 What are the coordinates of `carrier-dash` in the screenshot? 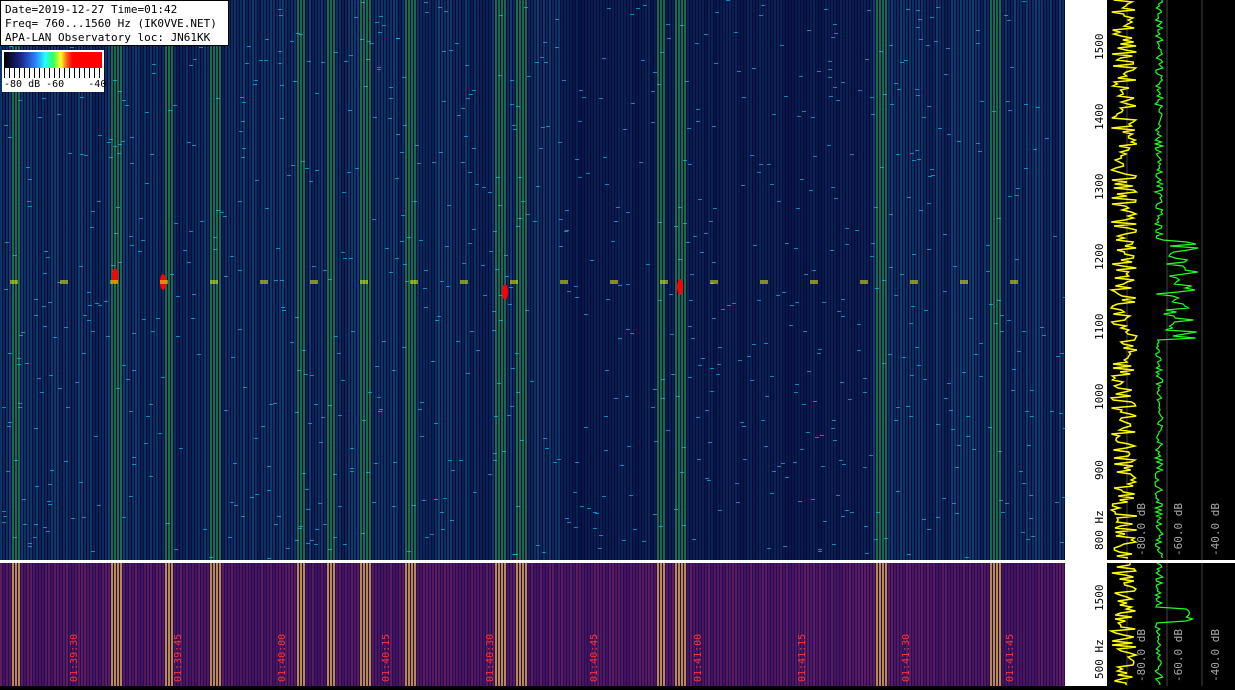 It's located at (914, 282).